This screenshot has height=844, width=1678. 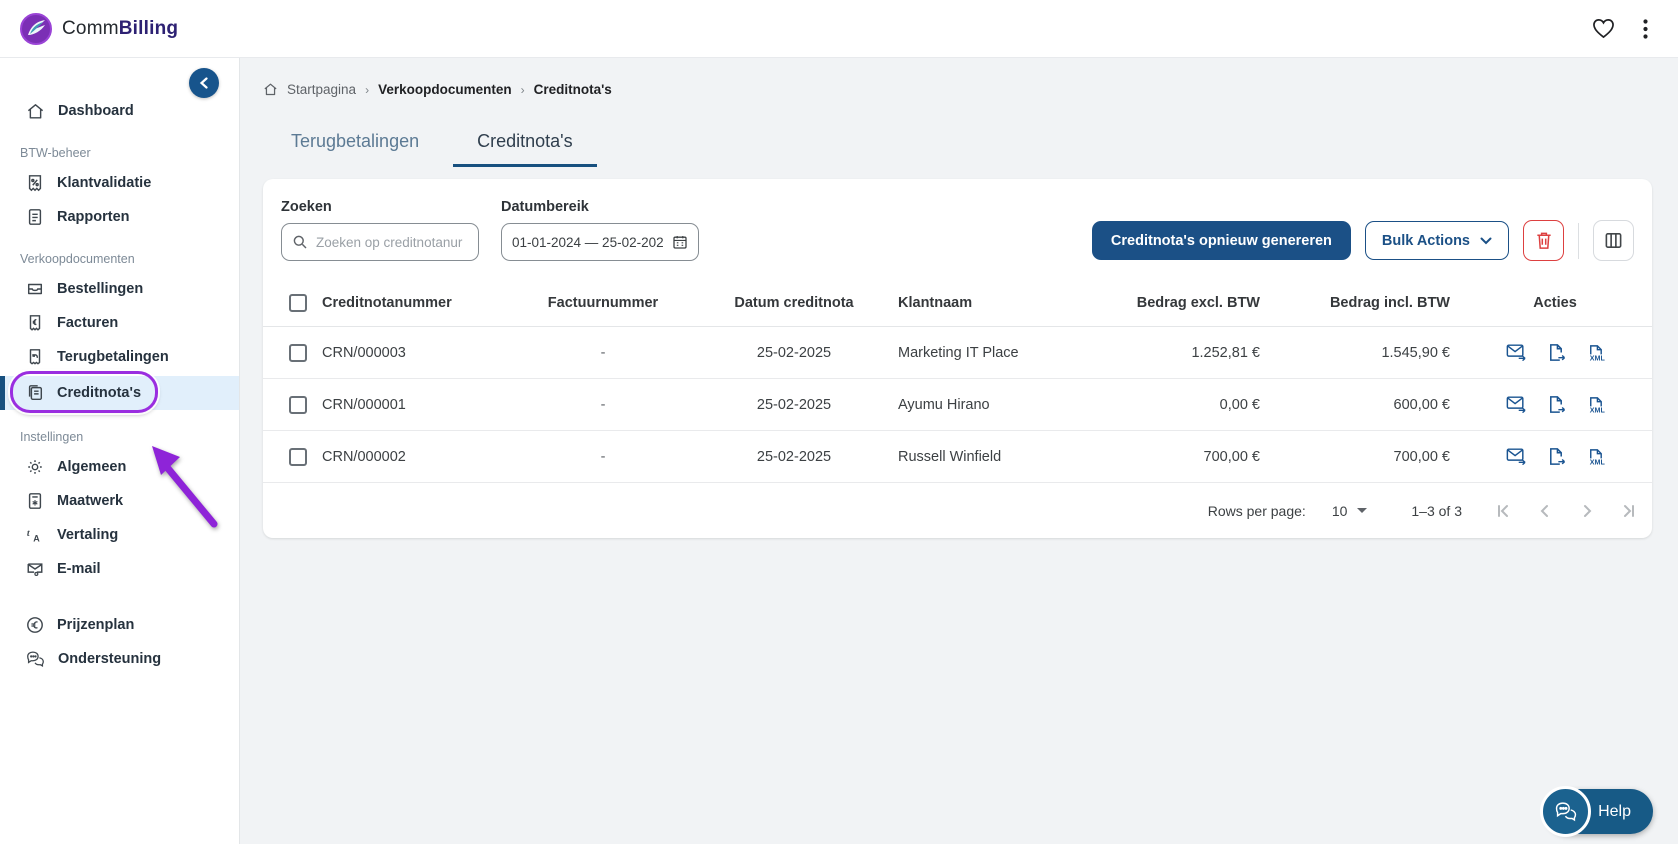 I want to click on pagination-range: 1–3 of 3, so click(x=1436, y=510).